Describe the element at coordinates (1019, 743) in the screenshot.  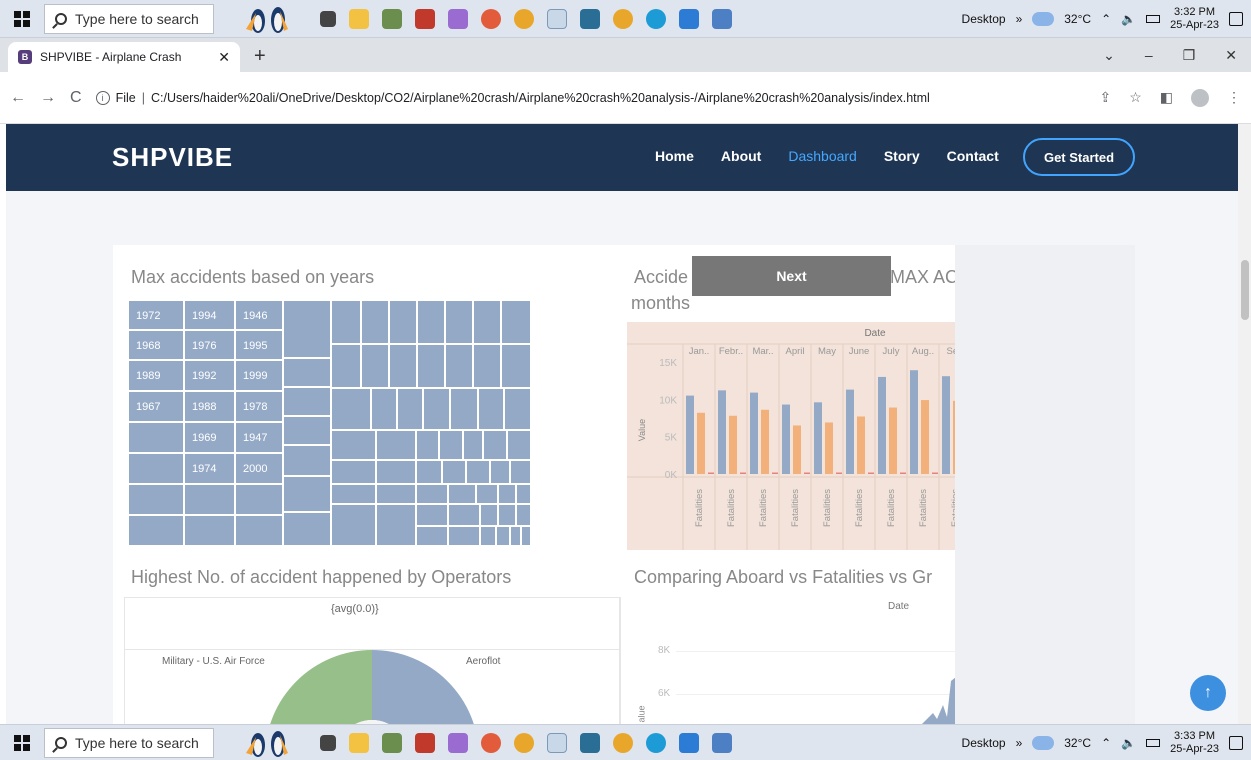
I see `chevron-icon: »` at that location.